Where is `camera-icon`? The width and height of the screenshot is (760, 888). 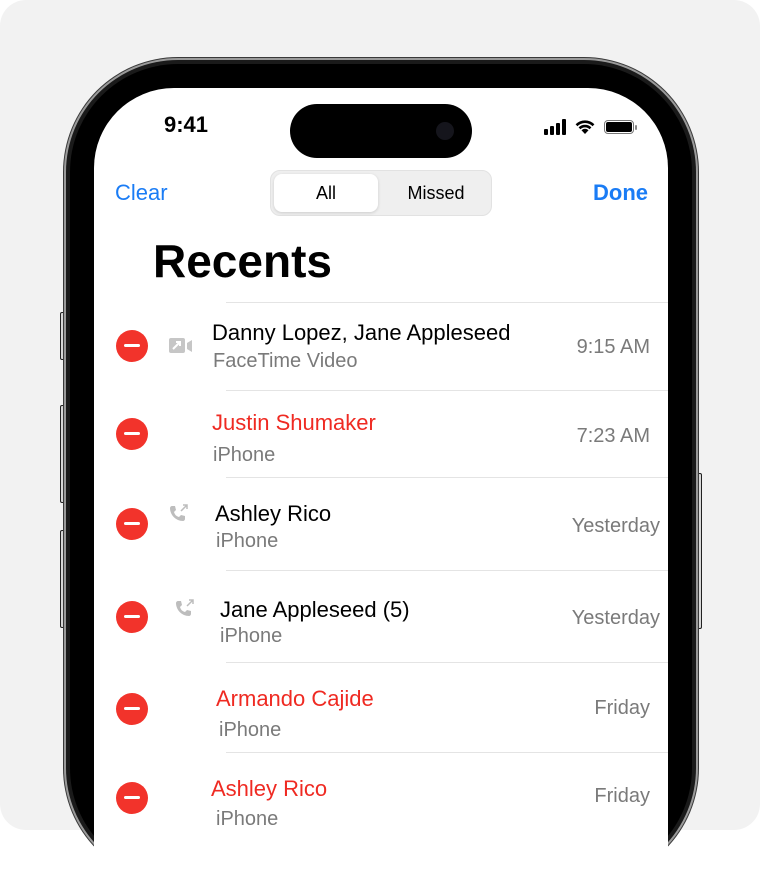 camera-icon is located at coordinates (445, 131).